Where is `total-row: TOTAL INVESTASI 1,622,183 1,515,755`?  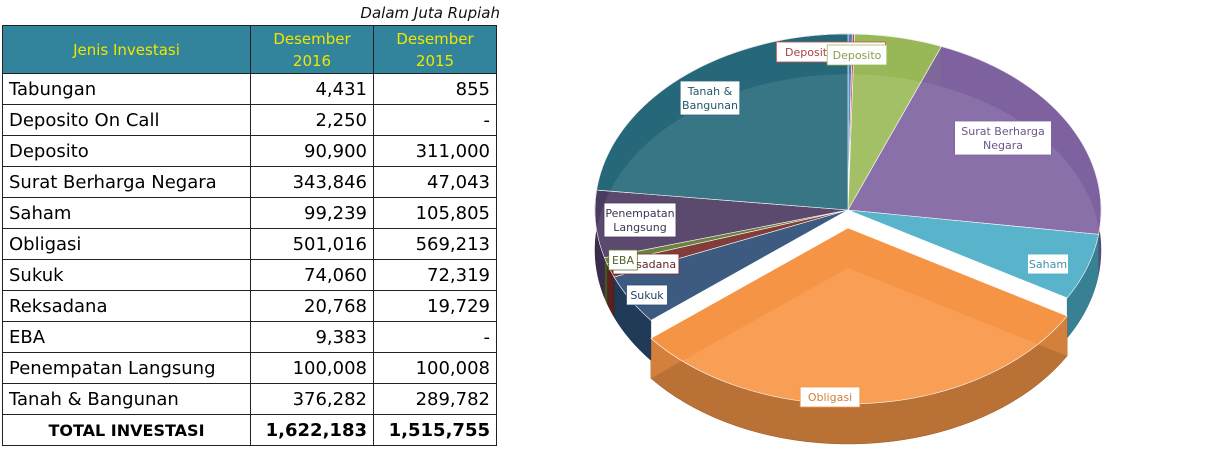
total-row: TOTAL INVESTASI 1,622,183 1,515,755 is located at coordinates (249, 430).